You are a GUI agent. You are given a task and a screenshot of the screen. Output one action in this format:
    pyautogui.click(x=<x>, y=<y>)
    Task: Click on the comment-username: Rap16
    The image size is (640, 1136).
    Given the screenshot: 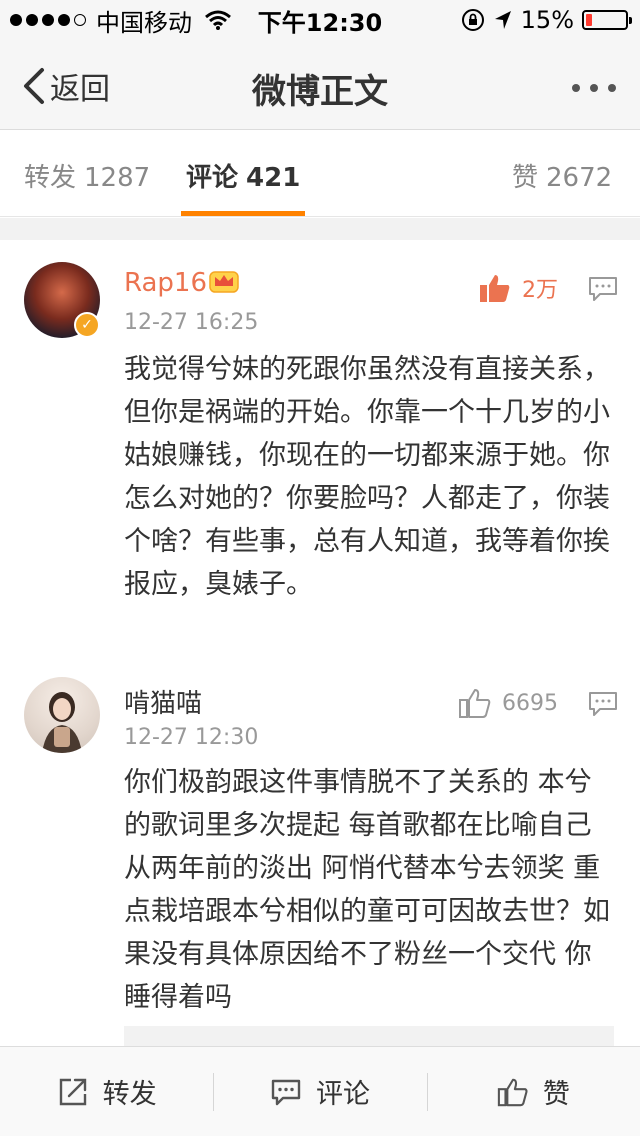 What is the action you would take?
    pyautogui.click(x=165, y=283)
    